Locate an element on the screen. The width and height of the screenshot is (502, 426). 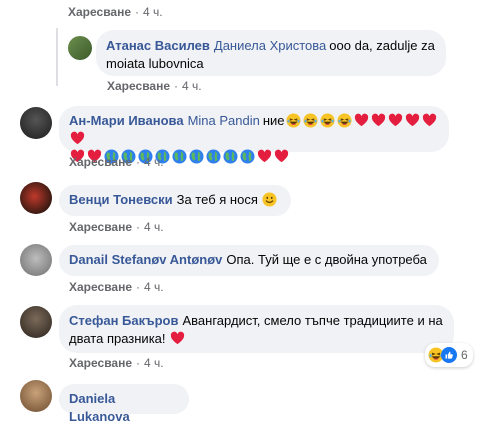
comment-bubble: Daniela Lukanova is located at coordinates (124, 404).